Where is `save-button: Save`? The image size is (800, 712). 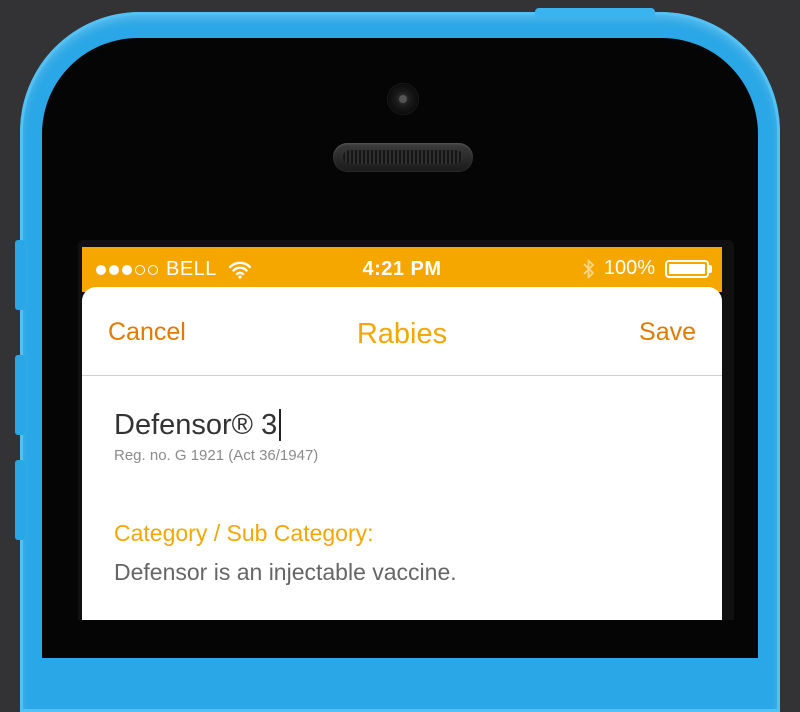 save-button: Save is located at coordinates (667, 332).